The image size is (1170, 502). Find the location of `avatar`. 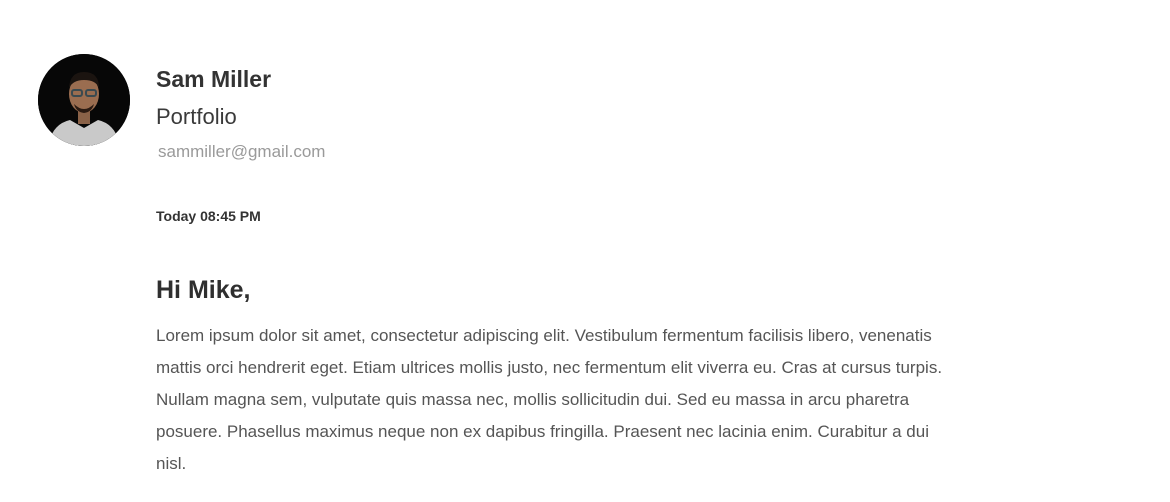

avatar is located at coordinates (84, 100).